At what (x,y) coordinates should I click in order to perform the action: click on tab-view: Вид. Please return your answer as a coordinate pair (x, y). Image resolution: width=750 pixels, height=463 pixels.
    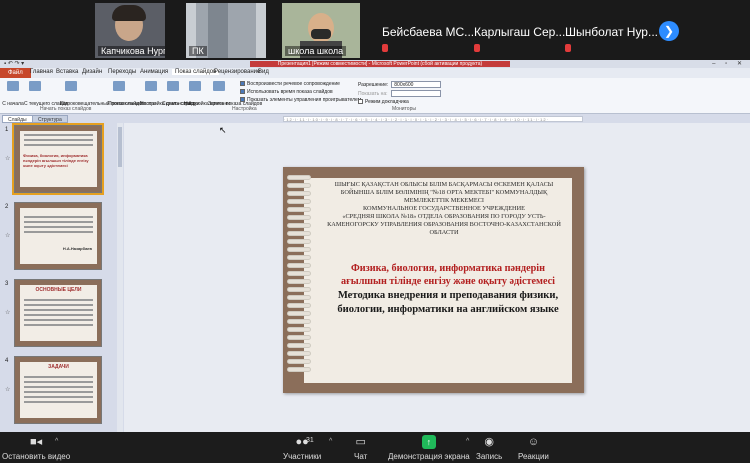
    Looking at the image, I should click on (263, 72).